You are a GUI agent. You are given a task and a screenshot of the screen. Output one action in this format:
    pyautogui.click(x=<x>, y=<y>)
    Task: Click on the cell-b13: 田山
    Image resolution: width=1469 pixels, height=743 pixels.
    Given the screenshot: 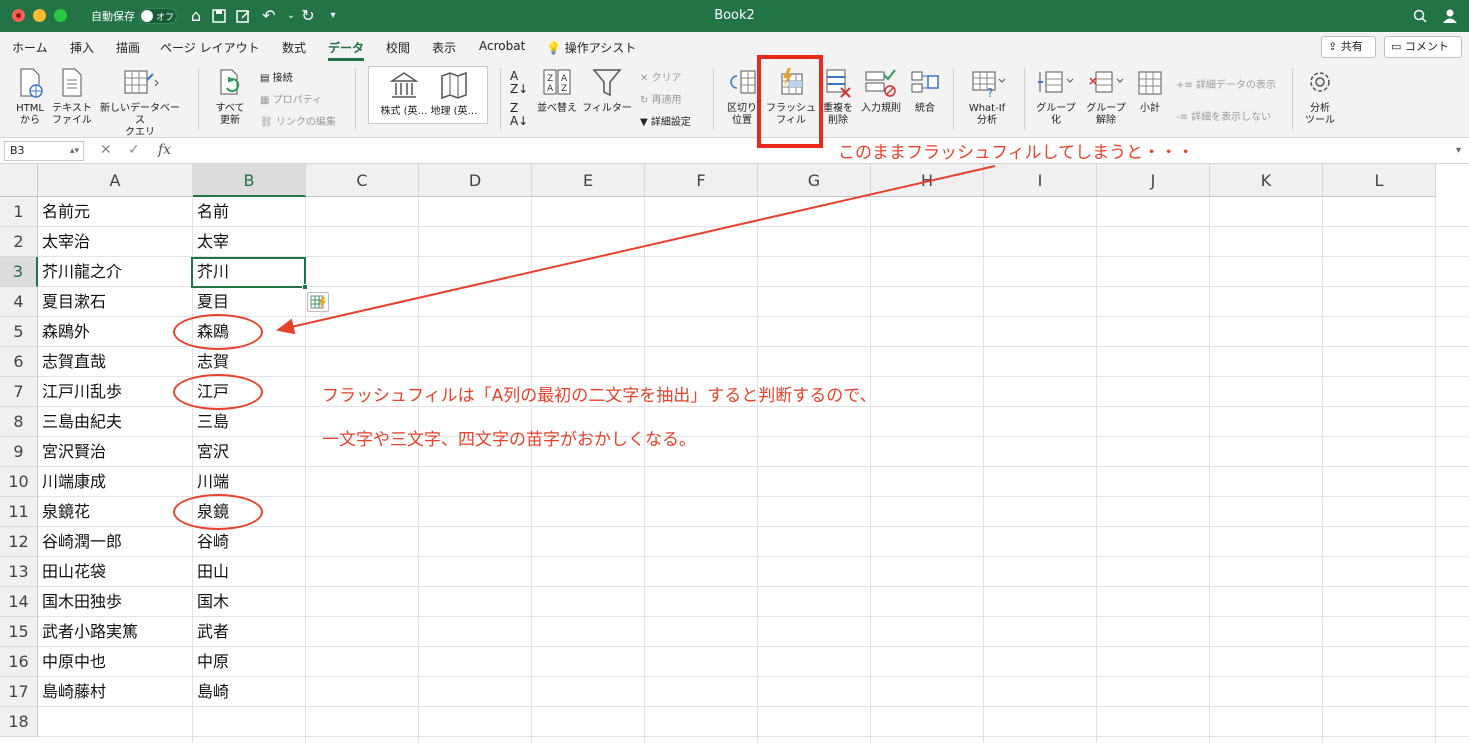 What is the action you would take?
    pyautogui.click(x=249, y=572)
    